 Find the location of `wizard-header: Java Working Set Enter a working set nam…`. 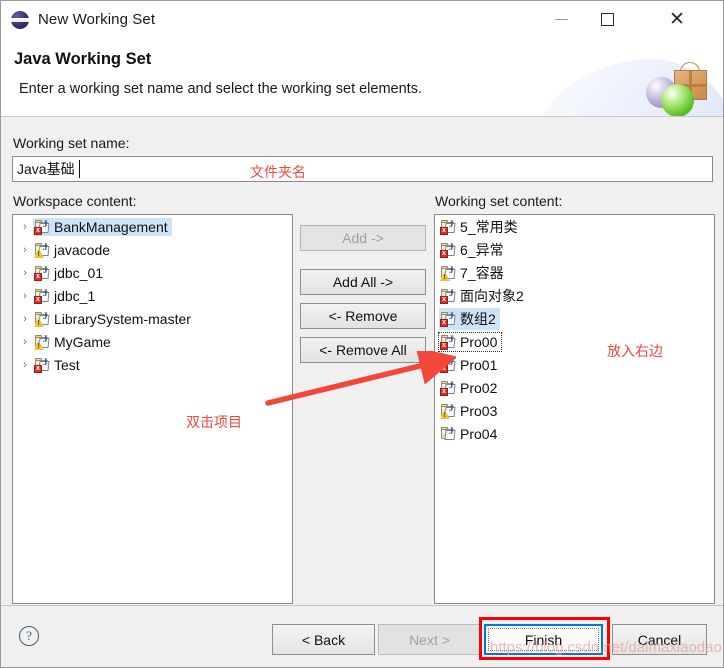

wizard-header: Java Working Set Enter a working set nam… is located at coordinates (362, 77).